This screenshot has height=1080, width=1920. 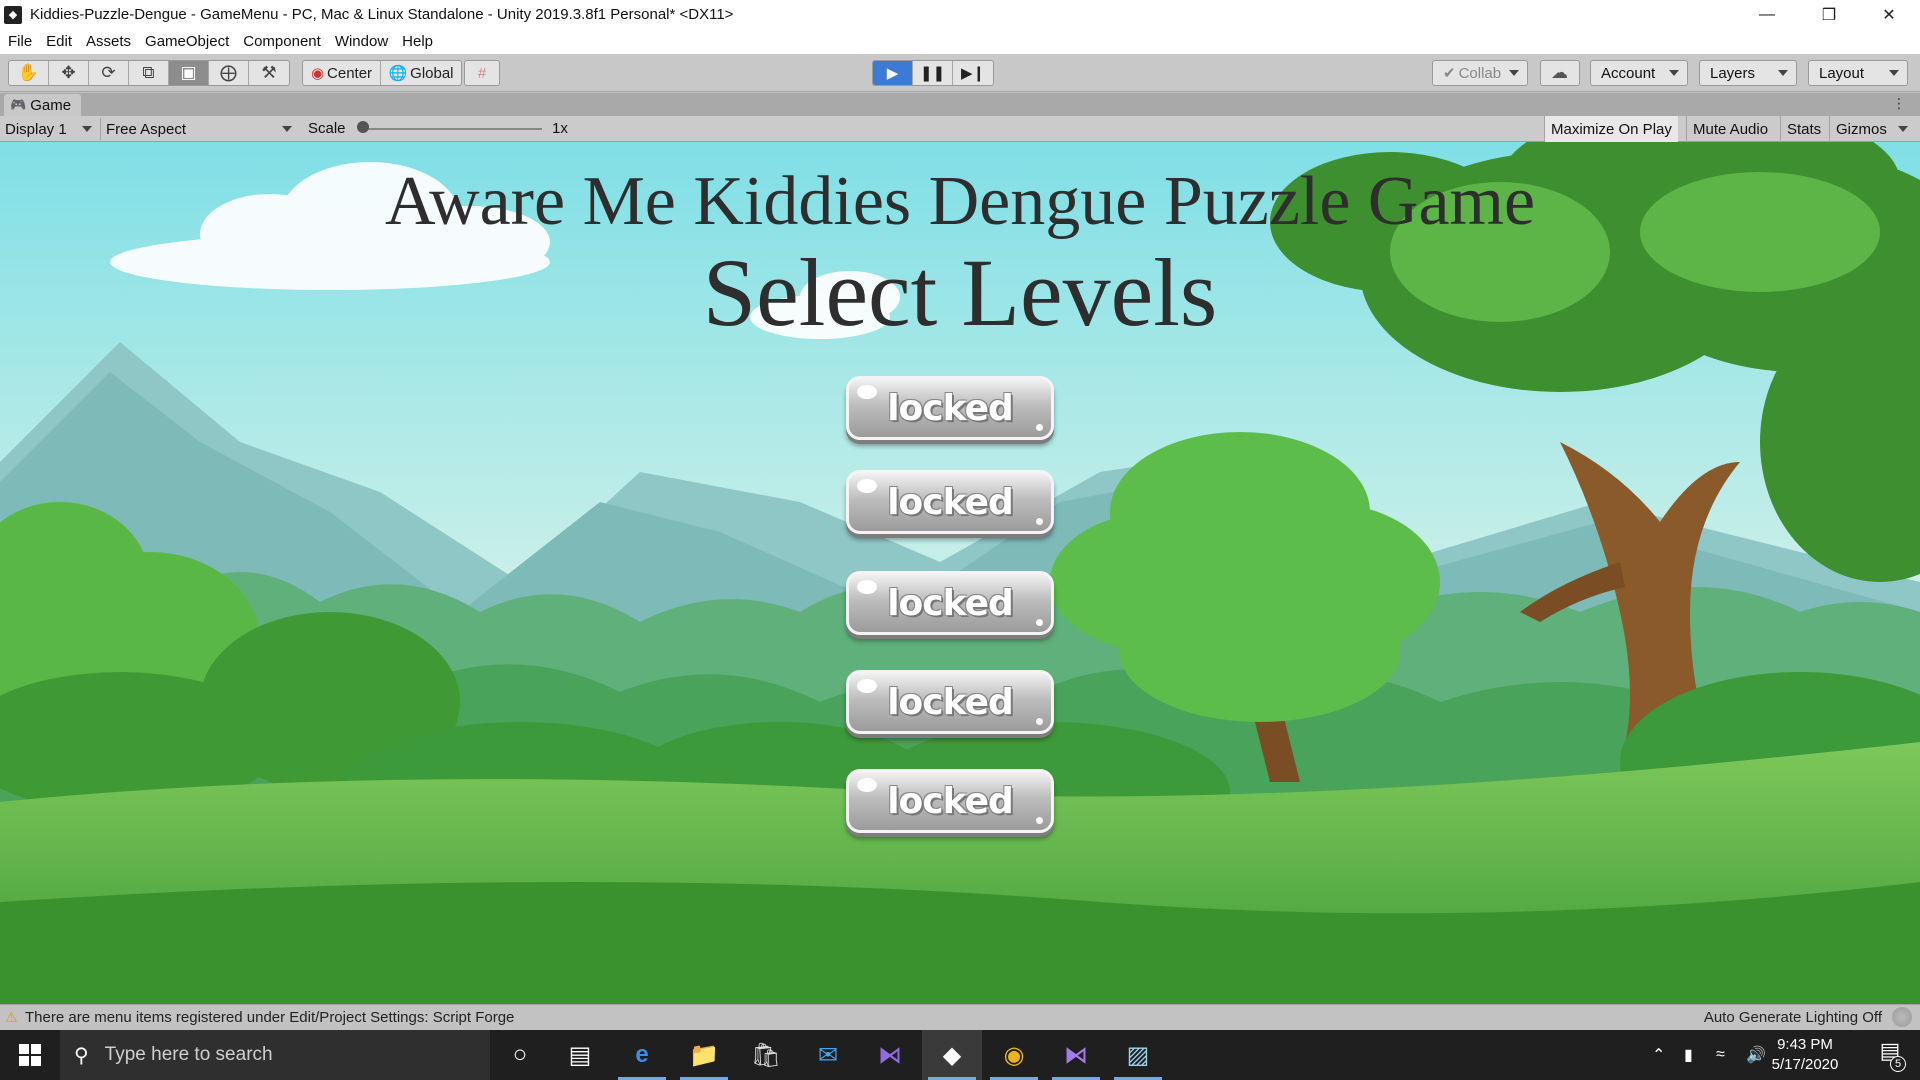 What do you see at coordinates (1890, 1055) in the screenshot?
I see `notifications-button: ▤ 5` at bounding box center [1890, 1055].